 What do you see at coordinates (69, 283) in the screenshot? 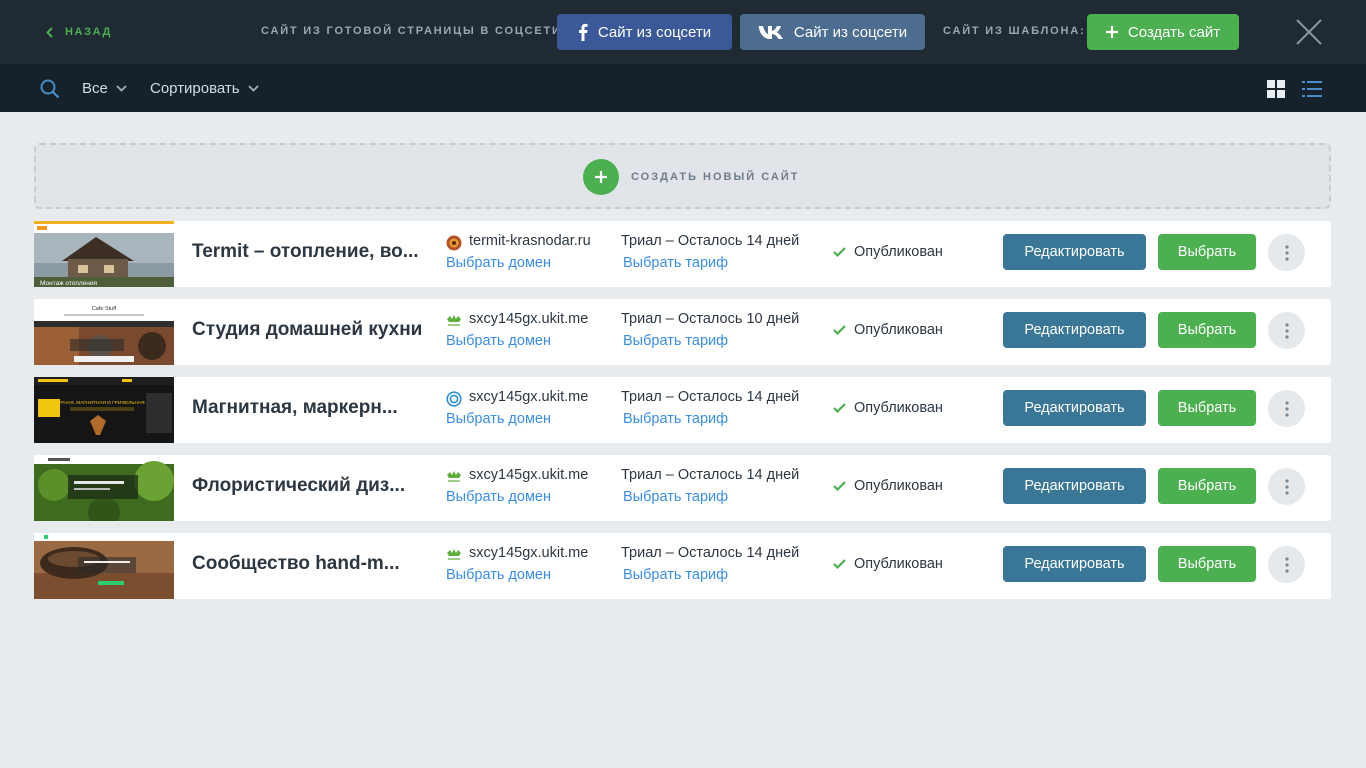
I see `thumbnail-caption: Монтаж отопления` at bounding box center [69, 283].